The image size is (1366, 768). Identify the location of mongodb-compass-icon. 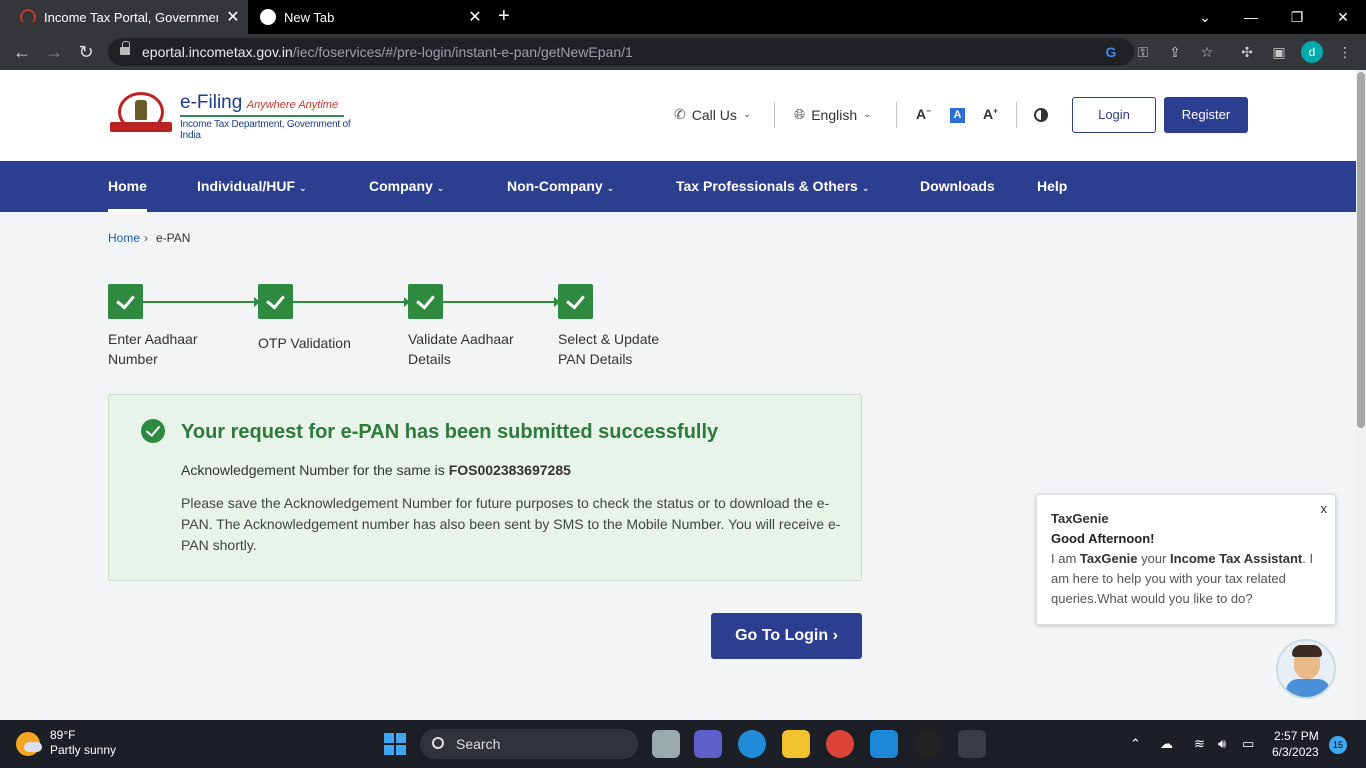
(928, 744).